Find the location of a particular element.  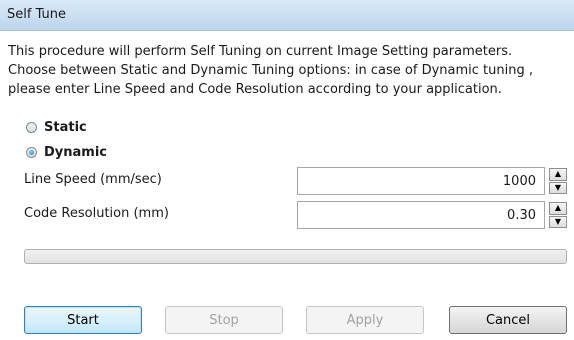

code-resolution-input: 0.30 is located at coordinates (421, 215).